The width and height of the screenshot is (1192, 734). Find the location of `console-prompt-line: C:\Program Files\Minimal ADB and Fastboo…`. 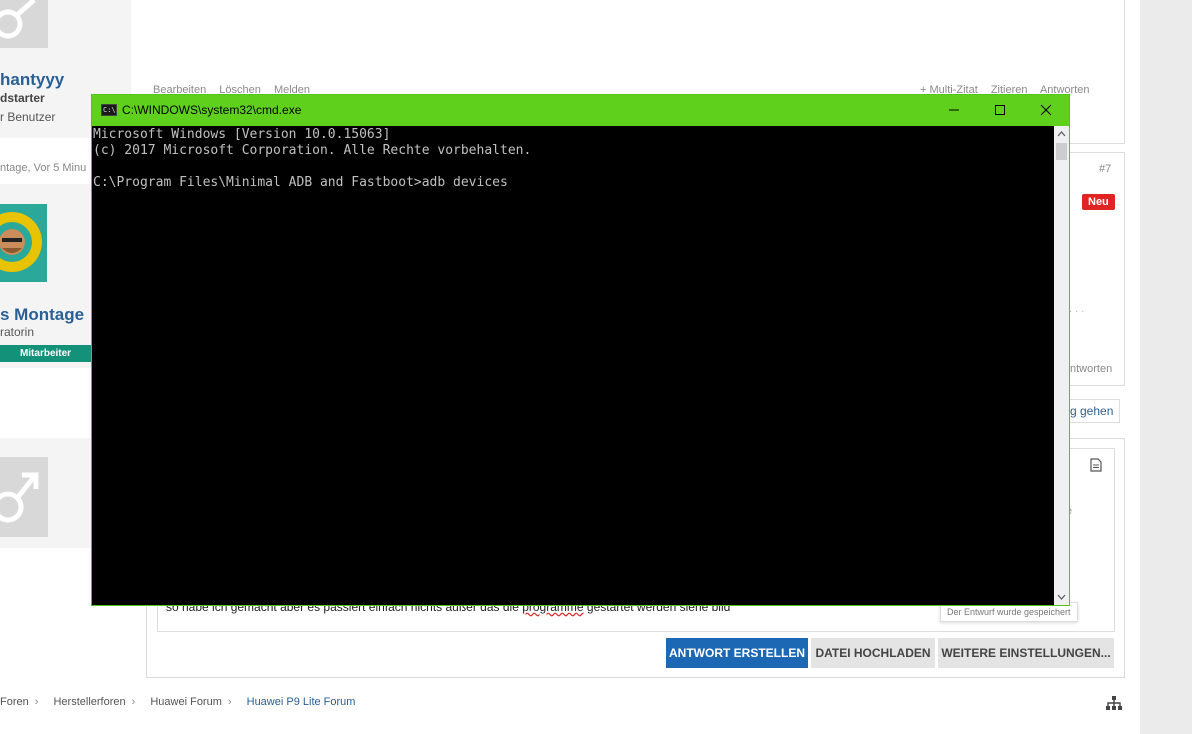

console-prompt-line: C:\Program Files\Minimal ADB and Fastboo… is located at coordinates (300, 182).